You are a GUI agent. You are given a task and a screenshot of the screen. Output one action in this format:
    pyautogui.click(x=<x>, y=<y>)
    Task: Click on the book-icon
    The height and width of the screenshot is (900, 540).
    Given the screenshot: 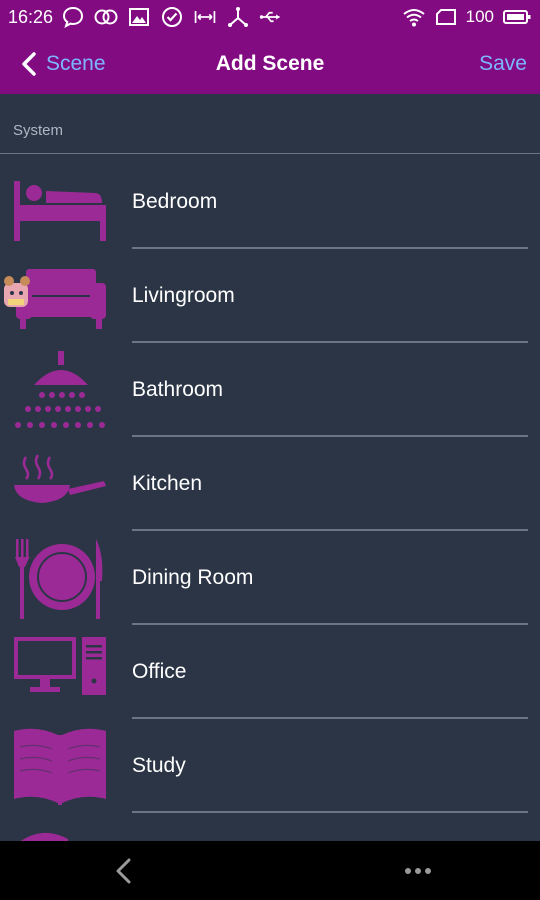 What is the action you would take?
    pyautogui.click(x=60, y=766)
    